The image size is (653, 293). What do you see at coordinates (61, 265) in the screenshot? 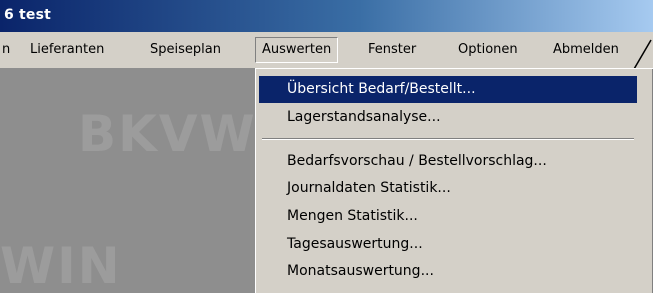
I see `watermark-logo: WIN` at bounding box center [61, 265].